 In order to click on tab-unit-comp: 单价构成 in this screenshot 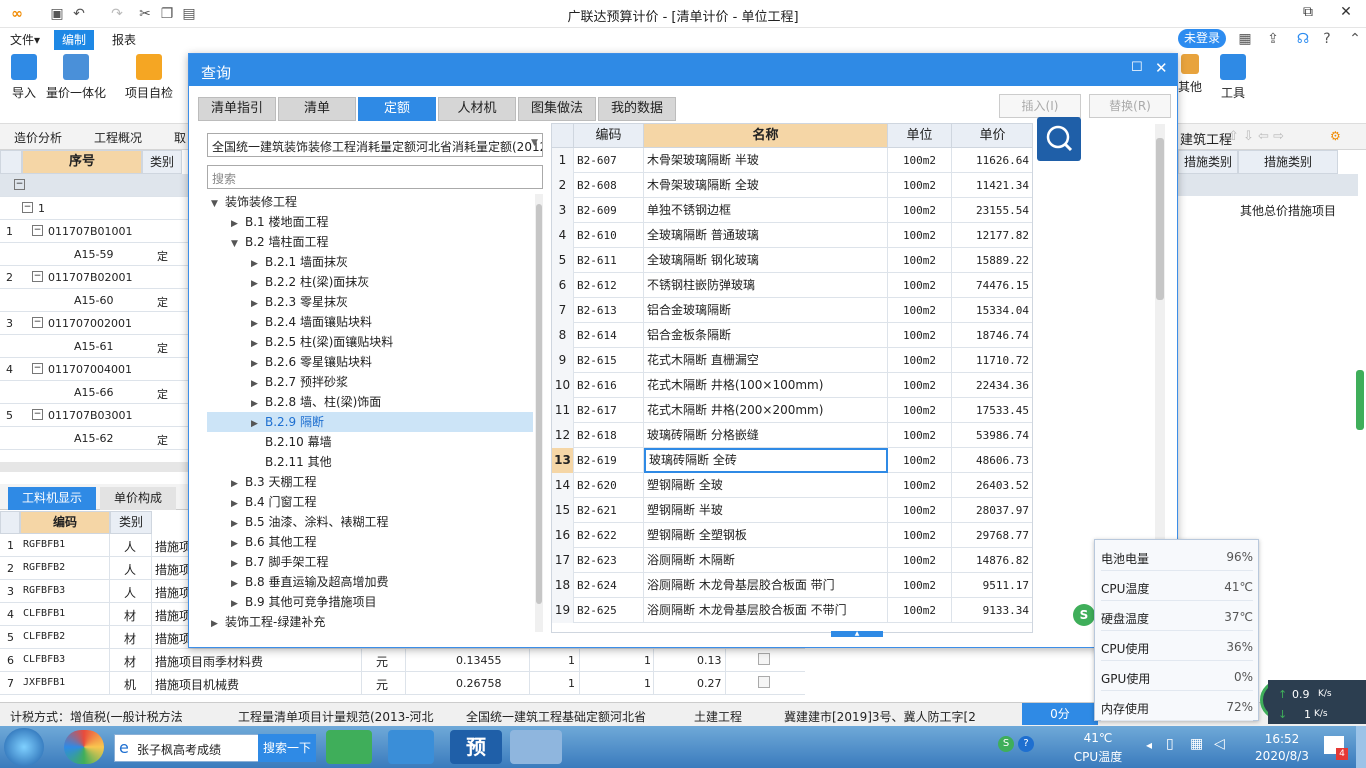, I will do `click(138, 498)`.